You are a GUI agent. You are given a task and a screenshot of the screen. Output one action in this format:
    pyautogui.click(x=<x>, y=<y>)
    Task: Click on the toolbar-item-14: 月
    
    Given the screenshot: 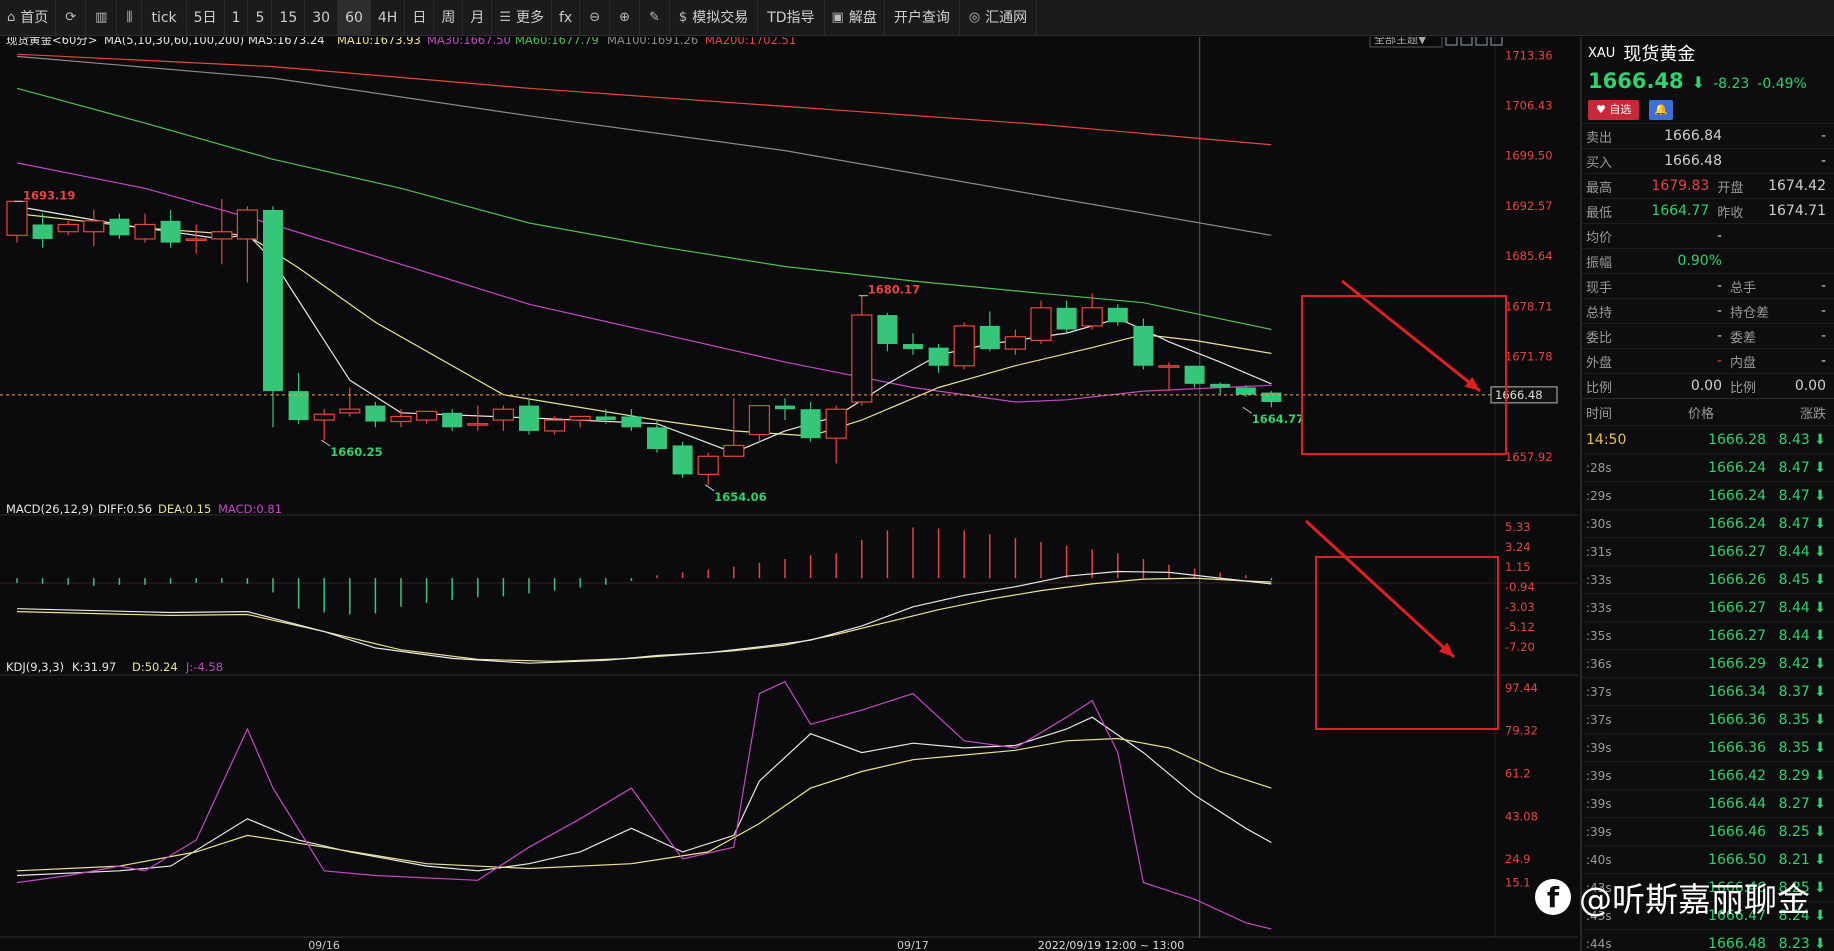 What is the action you would take?
    pyautogui.click(x=478, y=18)
    